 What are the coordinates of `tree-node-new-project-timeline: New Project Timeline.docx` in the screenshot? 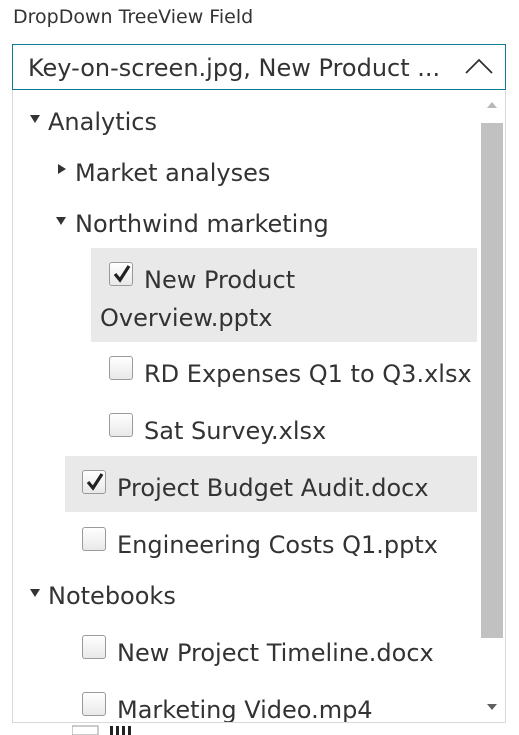 It's located at (245, 652).